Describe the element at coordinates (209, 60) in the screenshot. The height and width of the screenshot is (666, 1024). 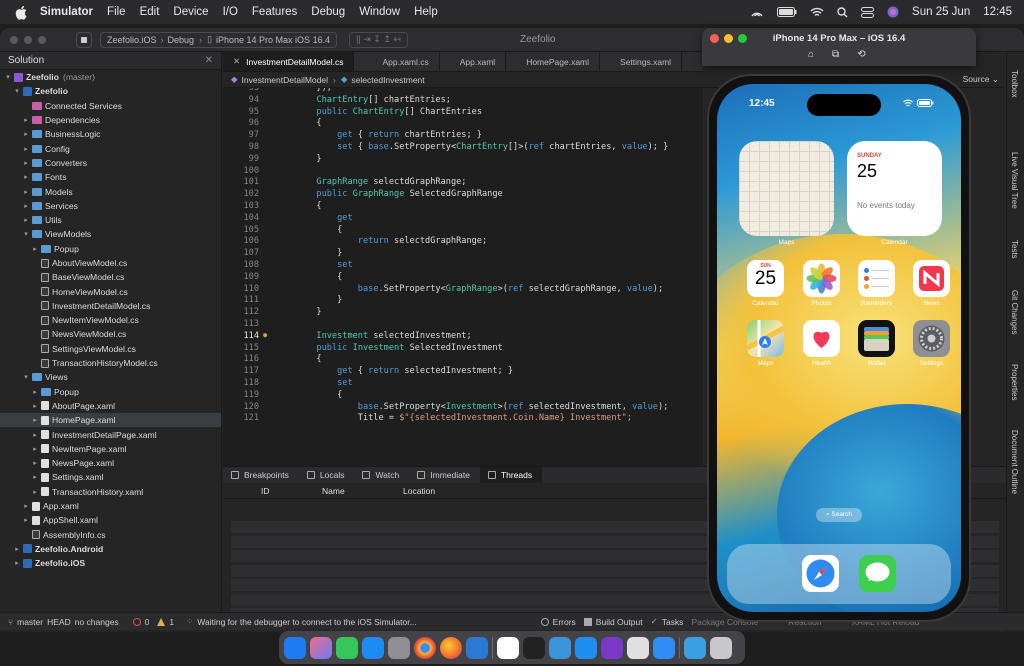
I see `close-pad-icon: ✕` at that location.